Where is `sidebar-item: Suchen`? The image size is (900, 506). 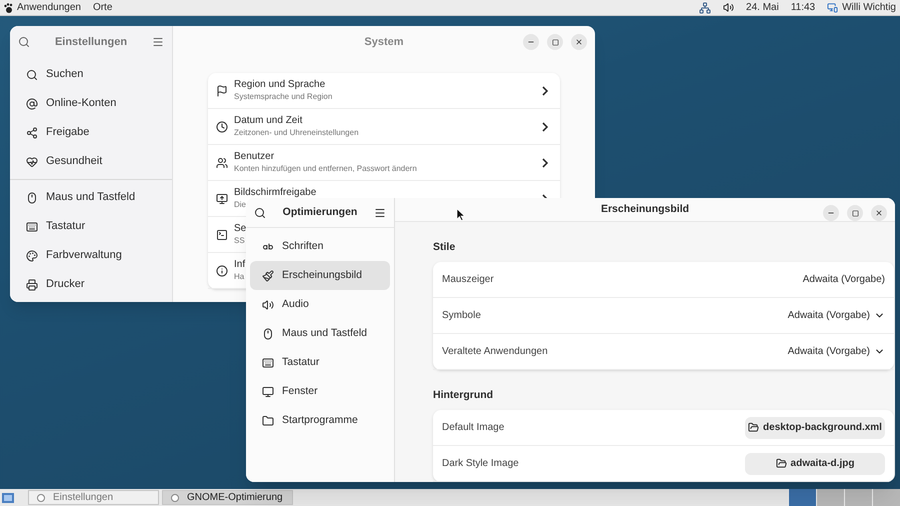 sidebar-item: Suchen is located at coordinates (91, 74).